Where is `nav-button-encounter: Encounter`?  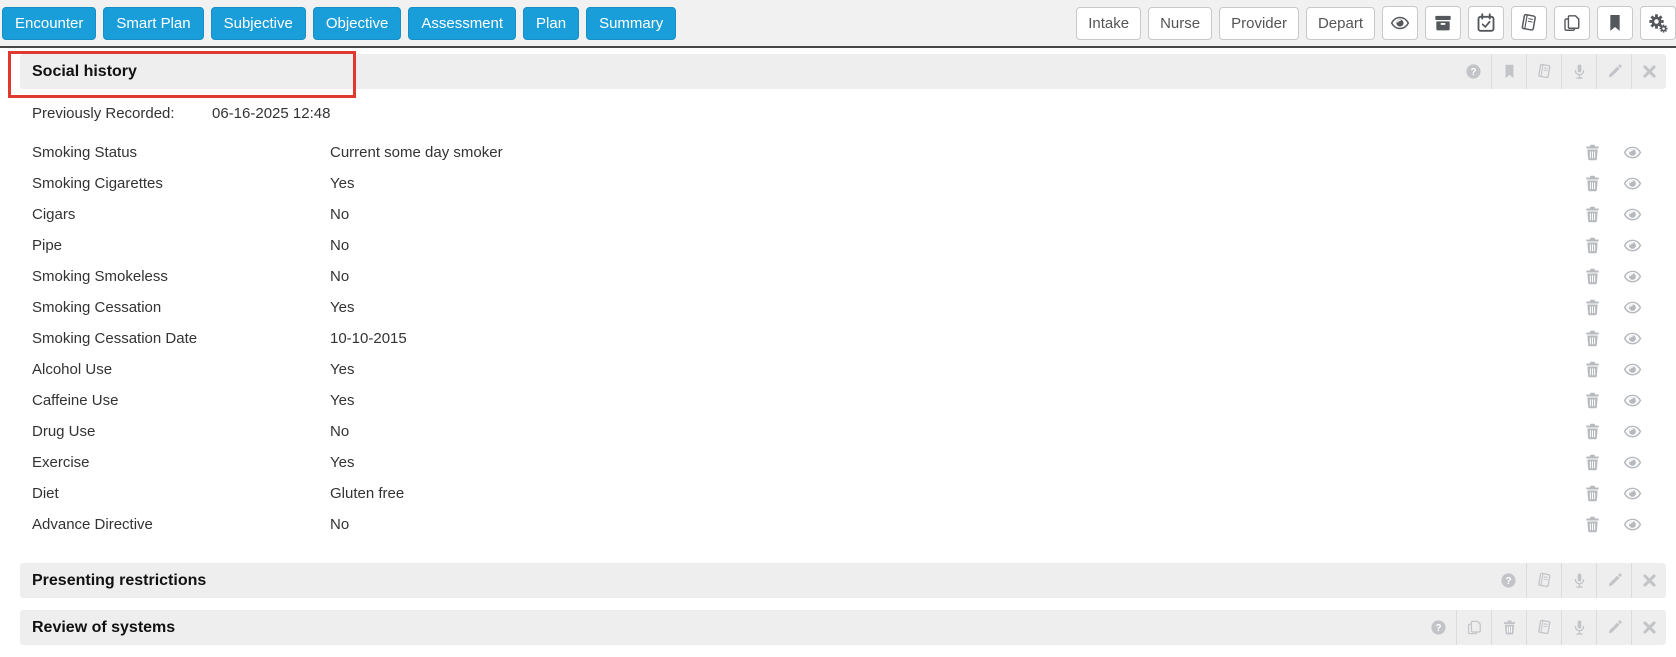
nav-button-encounter: Encounter is located at coordinates (49, 23).